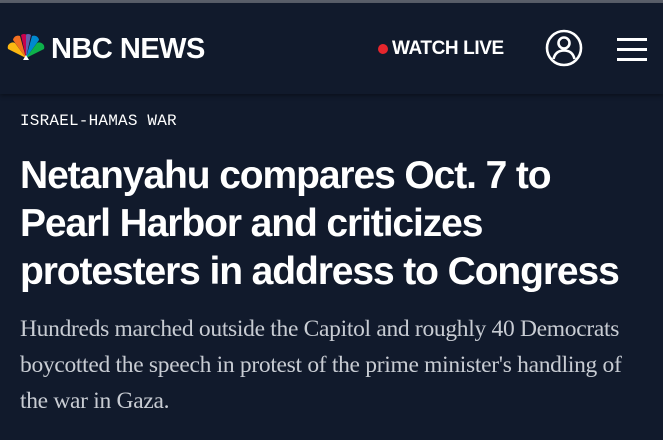 The height and width of the screenshot is (440, 663). I want to click on nbc-peacock-icon, so click(26, 47).